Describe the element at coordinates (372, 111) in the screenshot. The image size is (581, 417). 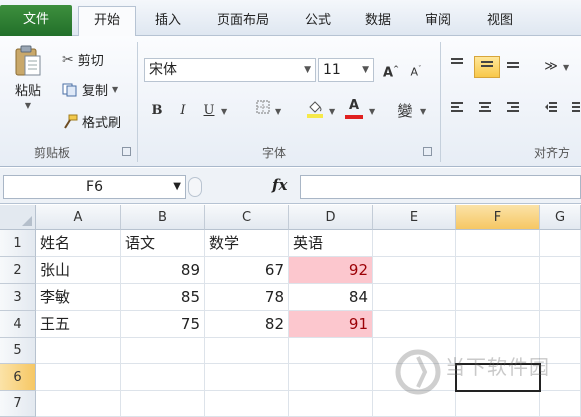
I see `font-color-dropdown-arrow: ▼` at that location.